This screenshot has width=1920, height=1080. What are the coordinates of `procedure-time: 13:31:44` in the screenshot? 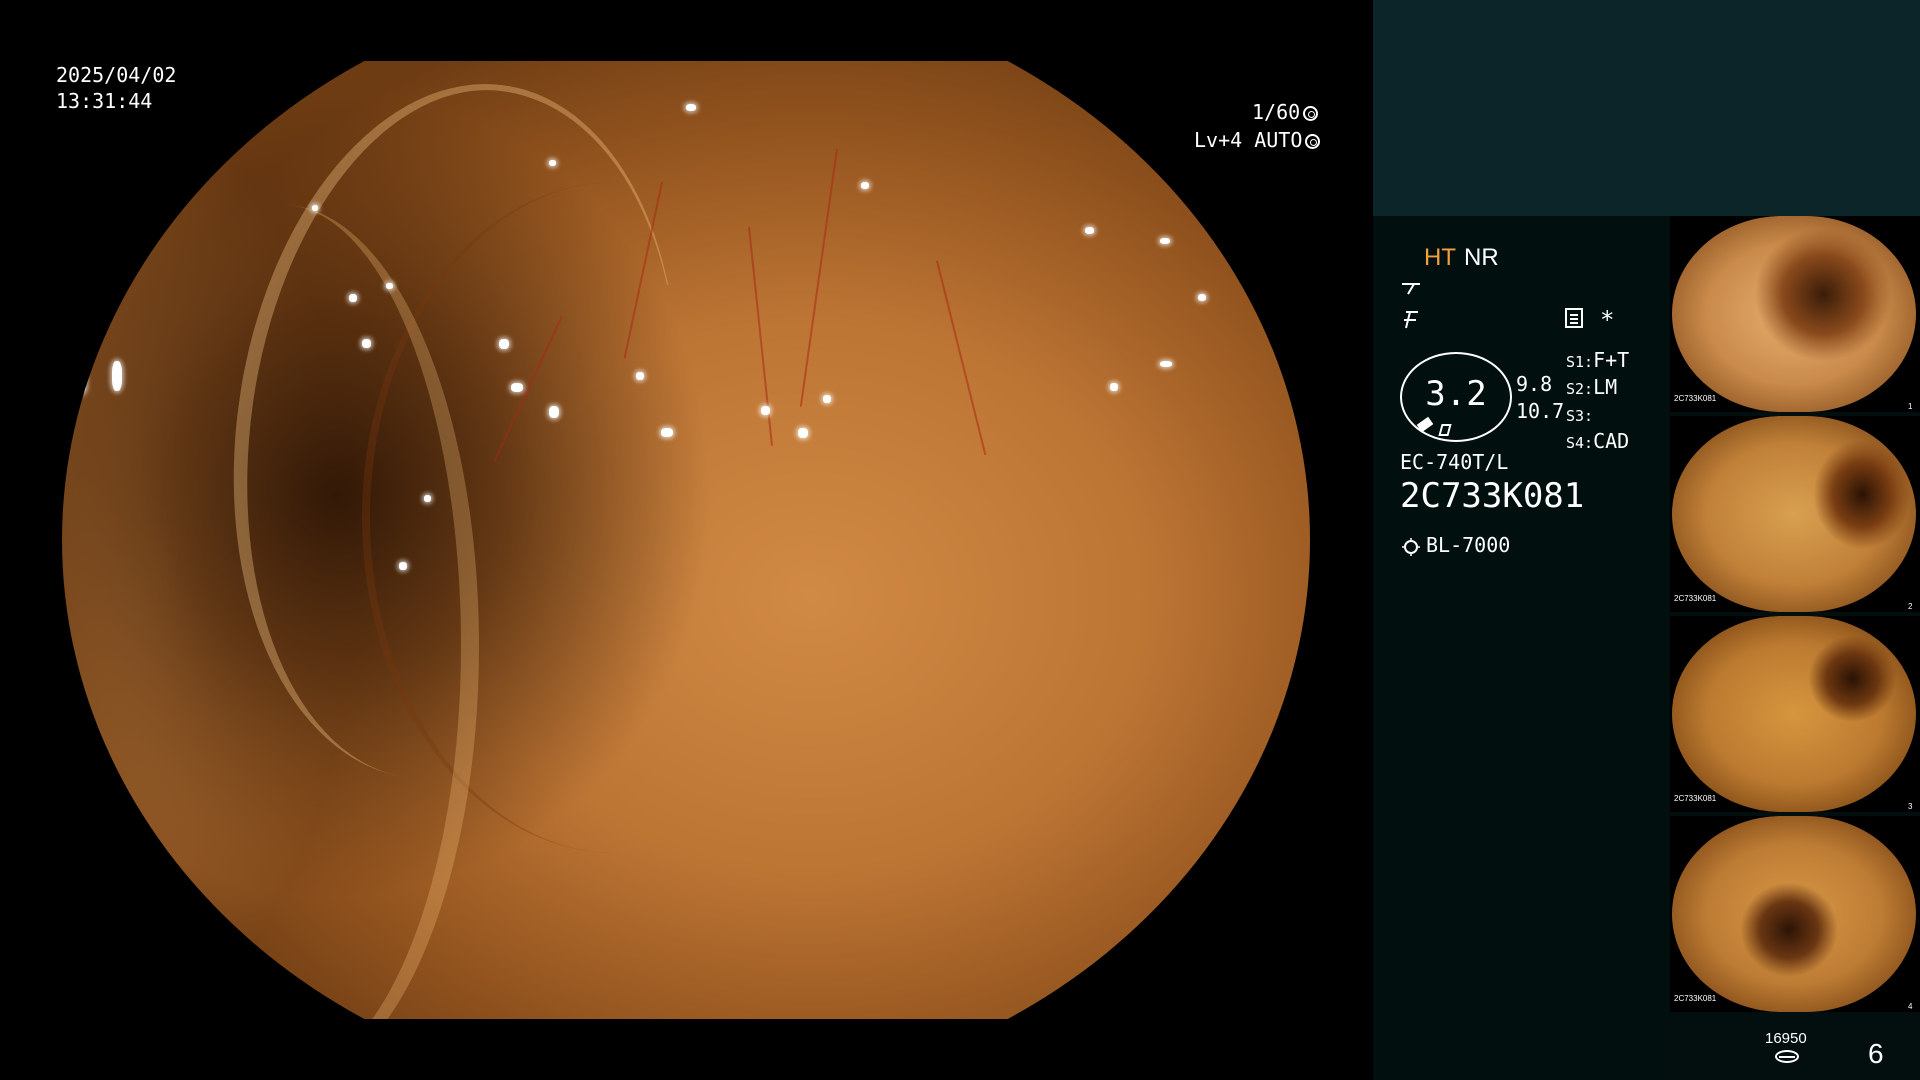 It's located at (104, 101).